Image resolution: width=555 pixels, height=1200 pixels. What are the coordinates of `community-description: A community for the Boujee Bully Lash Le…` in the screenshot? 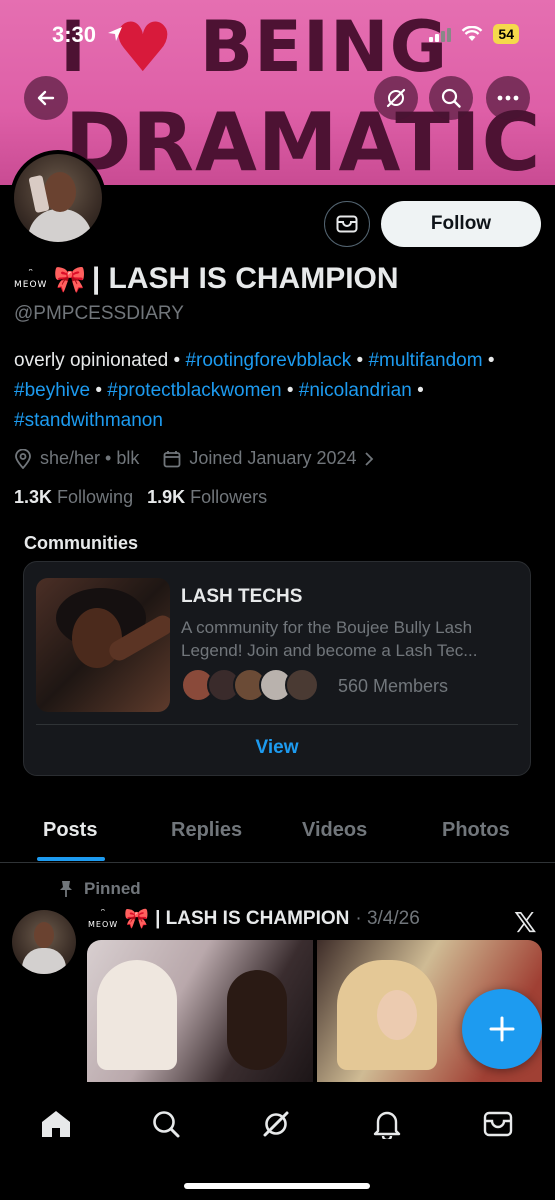 It's located at (329, 639).